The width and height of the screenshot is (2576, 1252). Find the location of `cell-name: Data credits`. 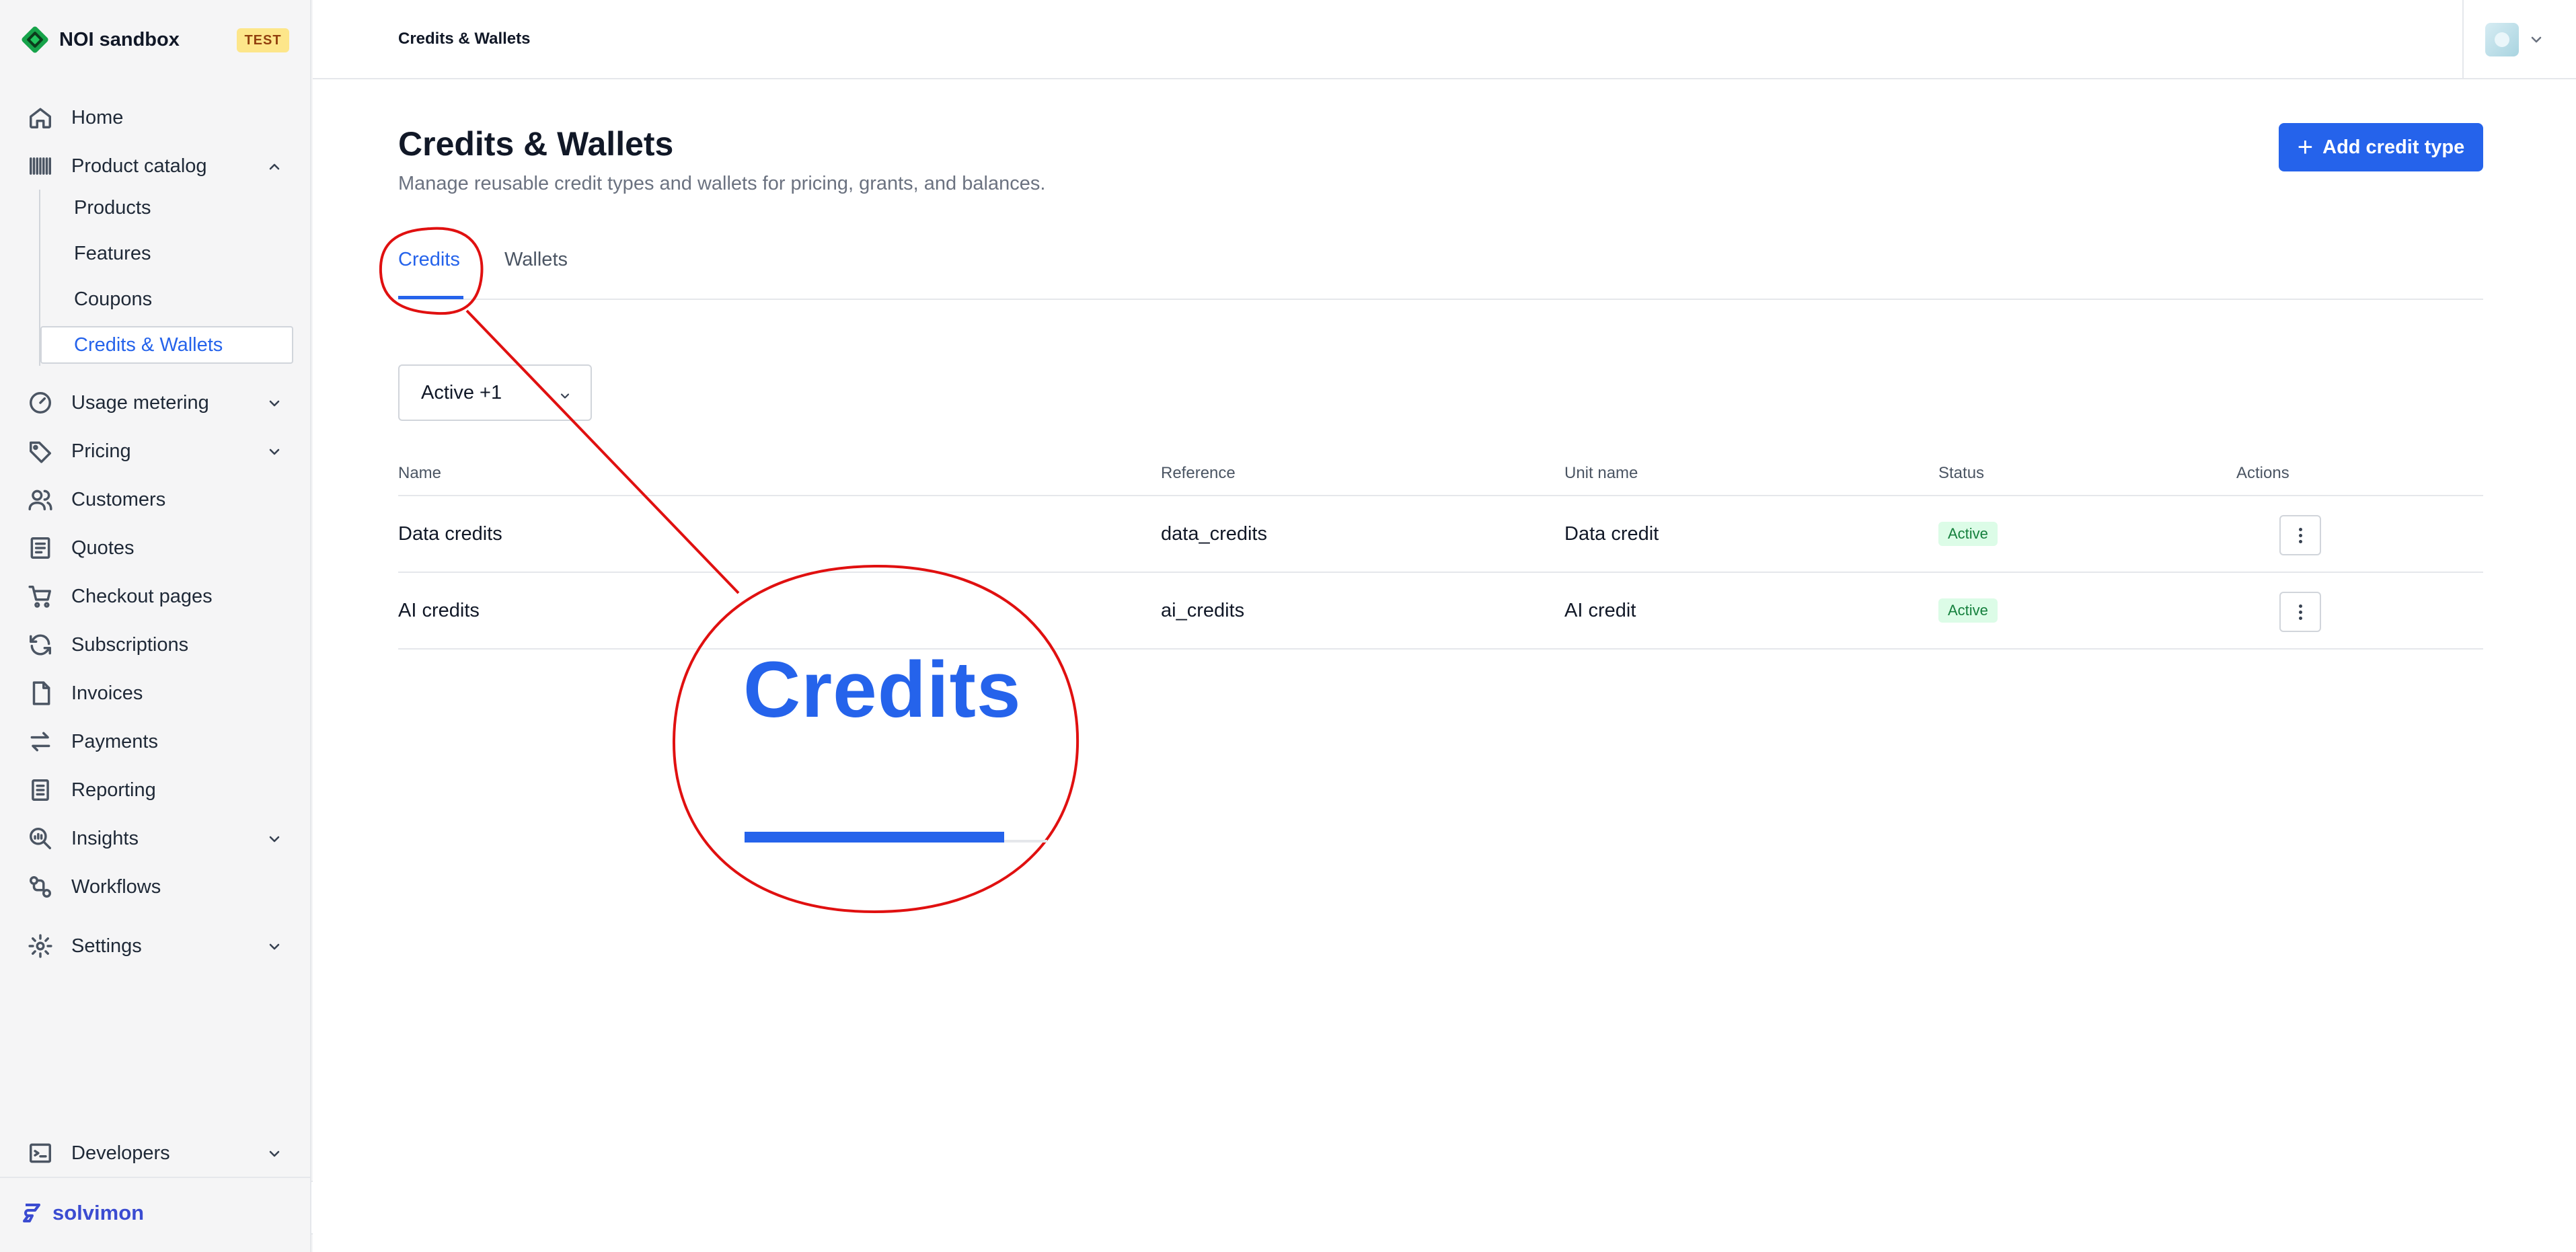

cell-name: Data credits is located at coordinates (450, 534).